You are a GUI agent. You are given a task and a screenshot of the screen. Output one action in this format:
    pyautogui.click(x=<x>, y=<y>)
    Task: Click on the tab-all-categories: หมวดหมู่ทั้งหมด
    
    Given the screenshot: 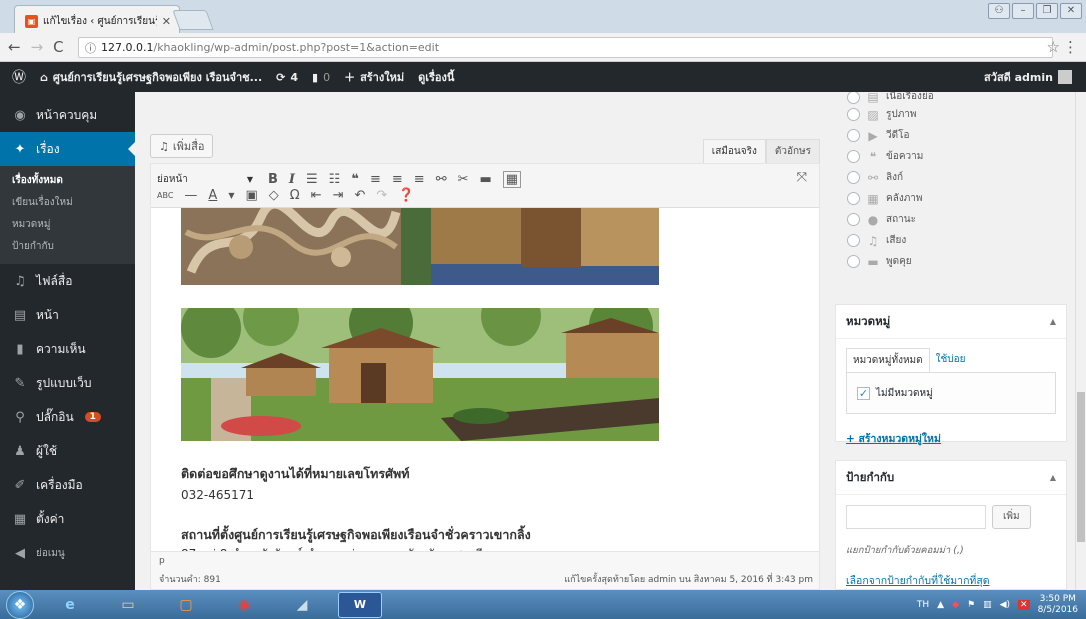 What is the action you would take?
    pyautogui.click(x=888, y=360)
    